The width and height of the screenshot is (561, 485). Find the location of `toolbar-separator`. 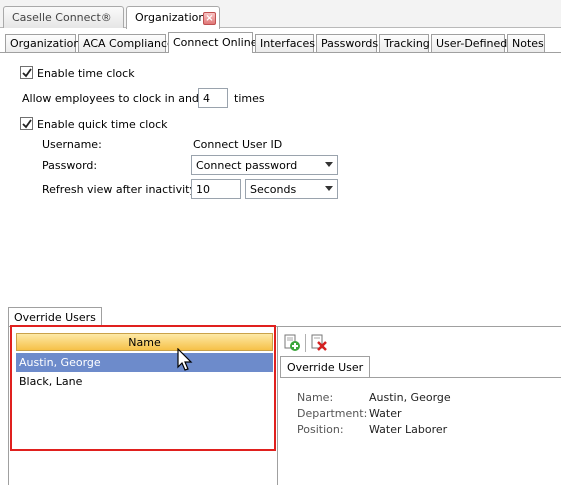

toolbar-separator is located at coordinates (305, 343).